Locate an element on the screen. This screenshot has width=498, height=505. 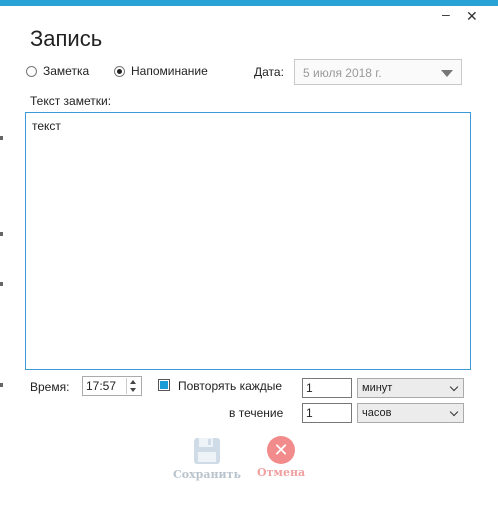
date-picker: 5 июля 2018 г. is located at coordinates (378, 72).